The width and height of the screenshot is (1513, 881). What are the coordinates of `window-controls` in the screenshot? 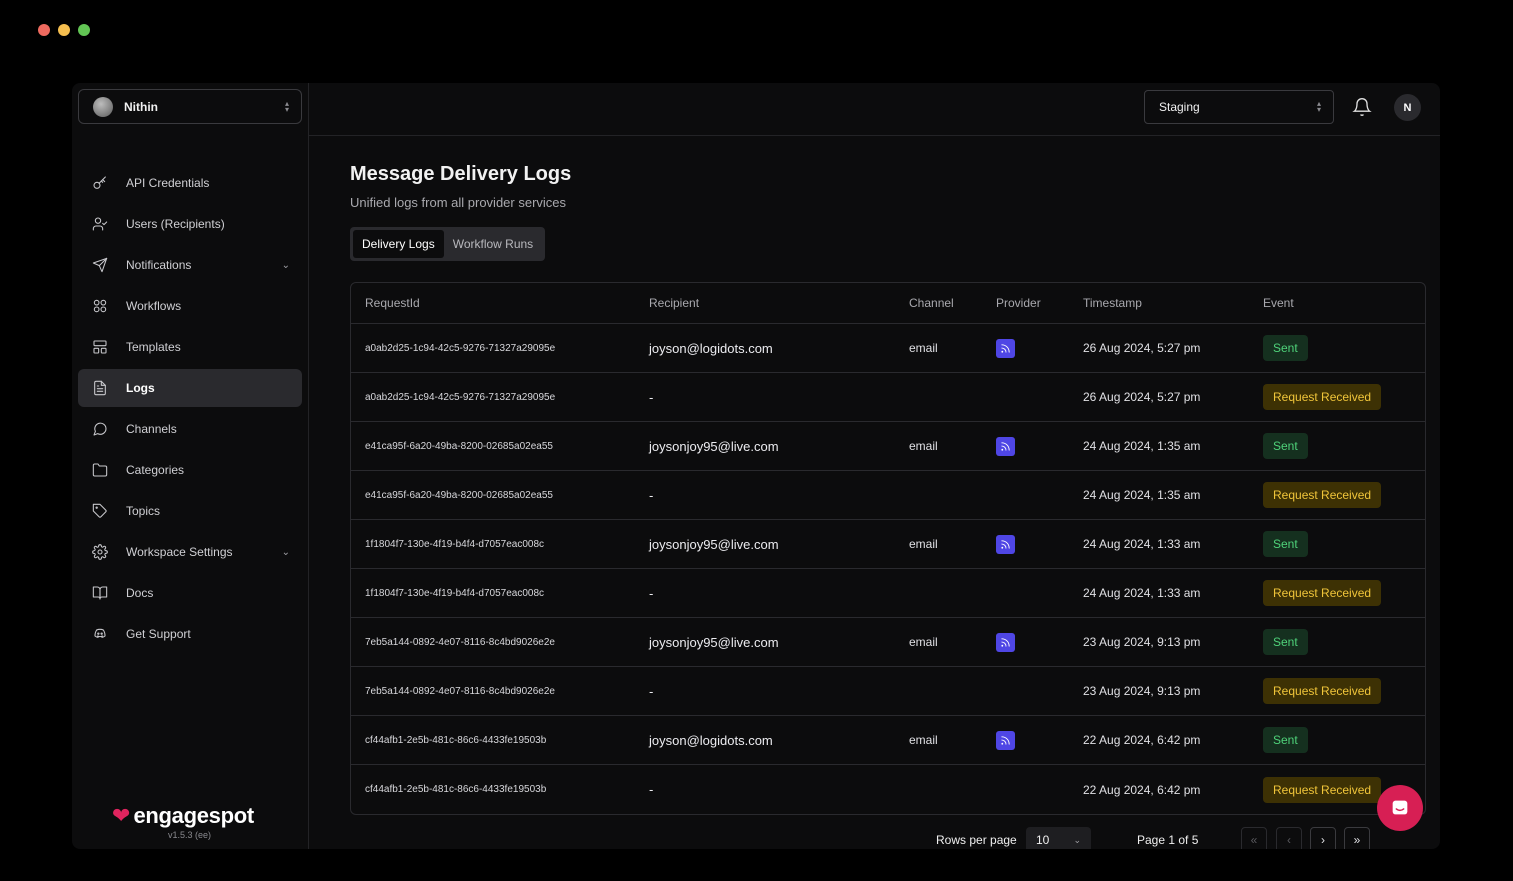 It's located at (64, 30).